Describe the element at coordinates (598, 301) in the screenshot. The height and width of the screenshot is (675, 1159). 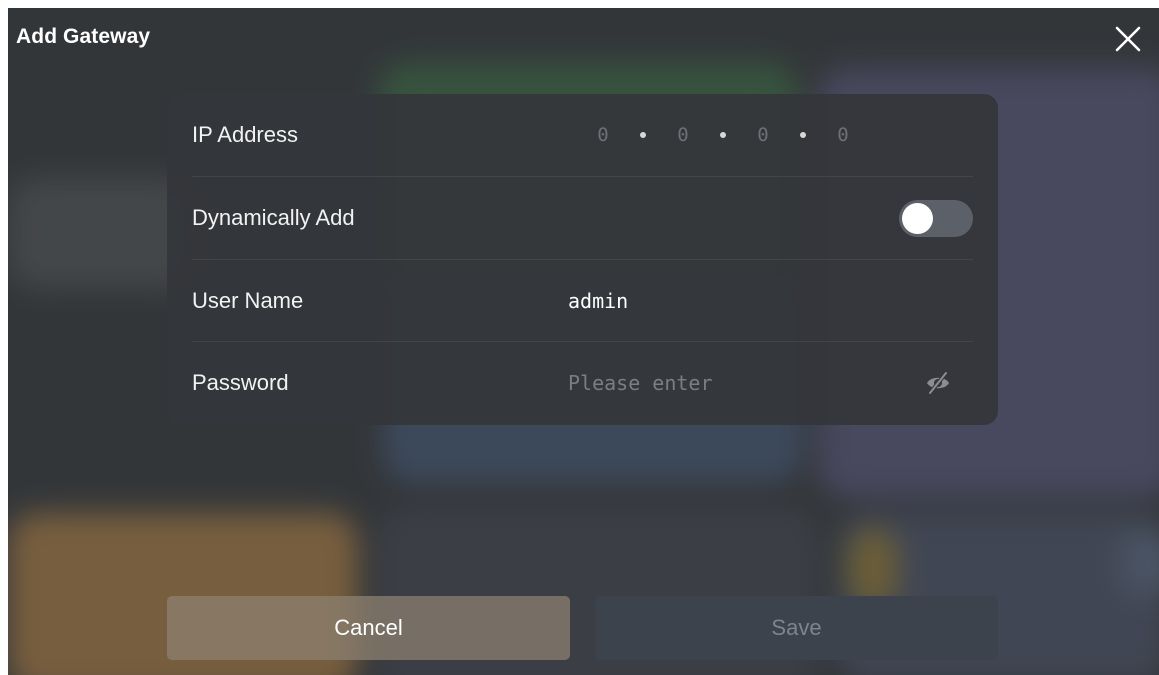
I see `user-name-field: admin` at that location.